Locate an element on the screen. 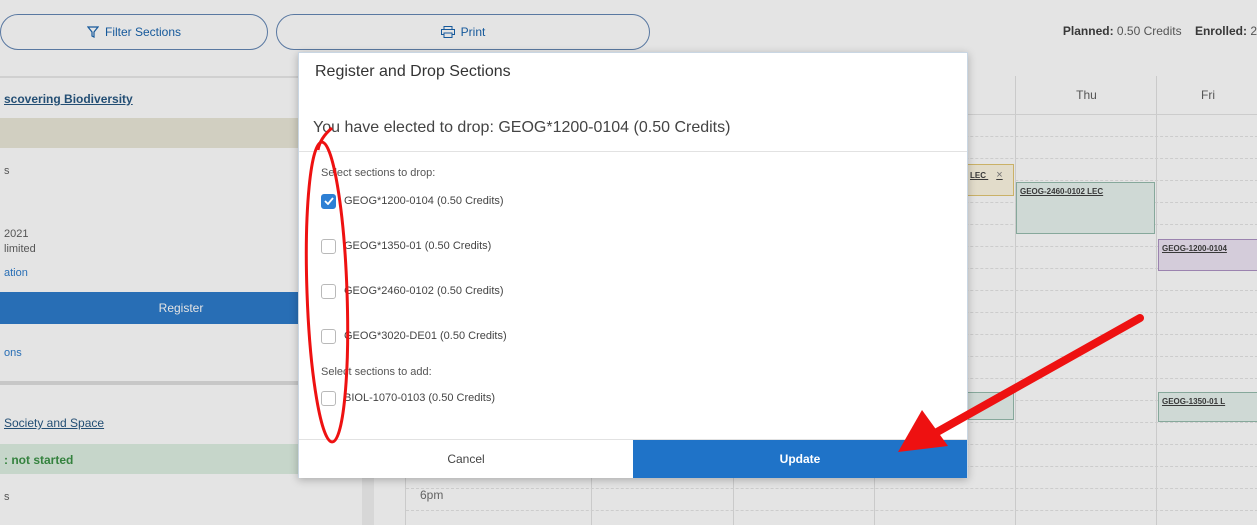 This screenshot has width=1257, height=525. drop-option-label: GEOG*1200-0104 (0.50 Credits) is located at coordinates (424, 201).